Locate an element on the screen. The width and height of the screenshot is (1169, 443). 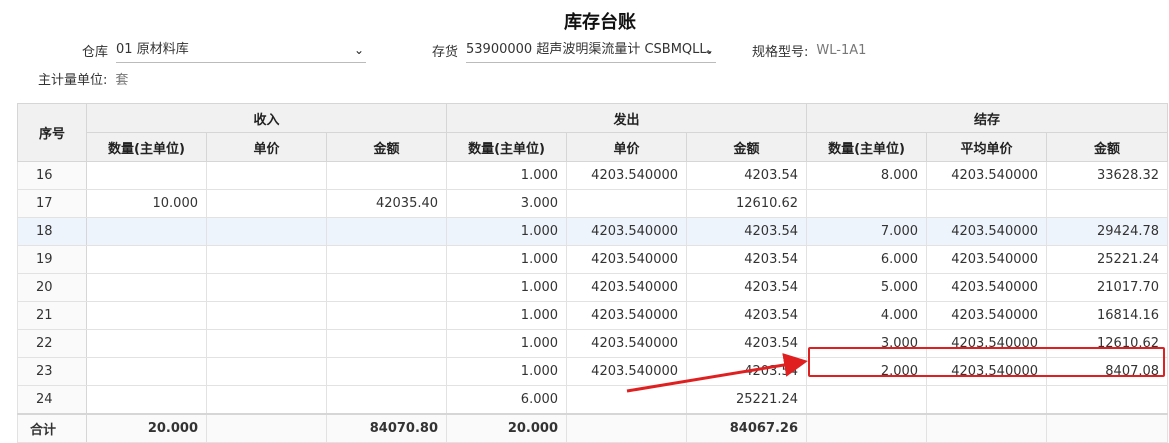
header-issue-amount: 金额 is located at coordinates (747, 147).